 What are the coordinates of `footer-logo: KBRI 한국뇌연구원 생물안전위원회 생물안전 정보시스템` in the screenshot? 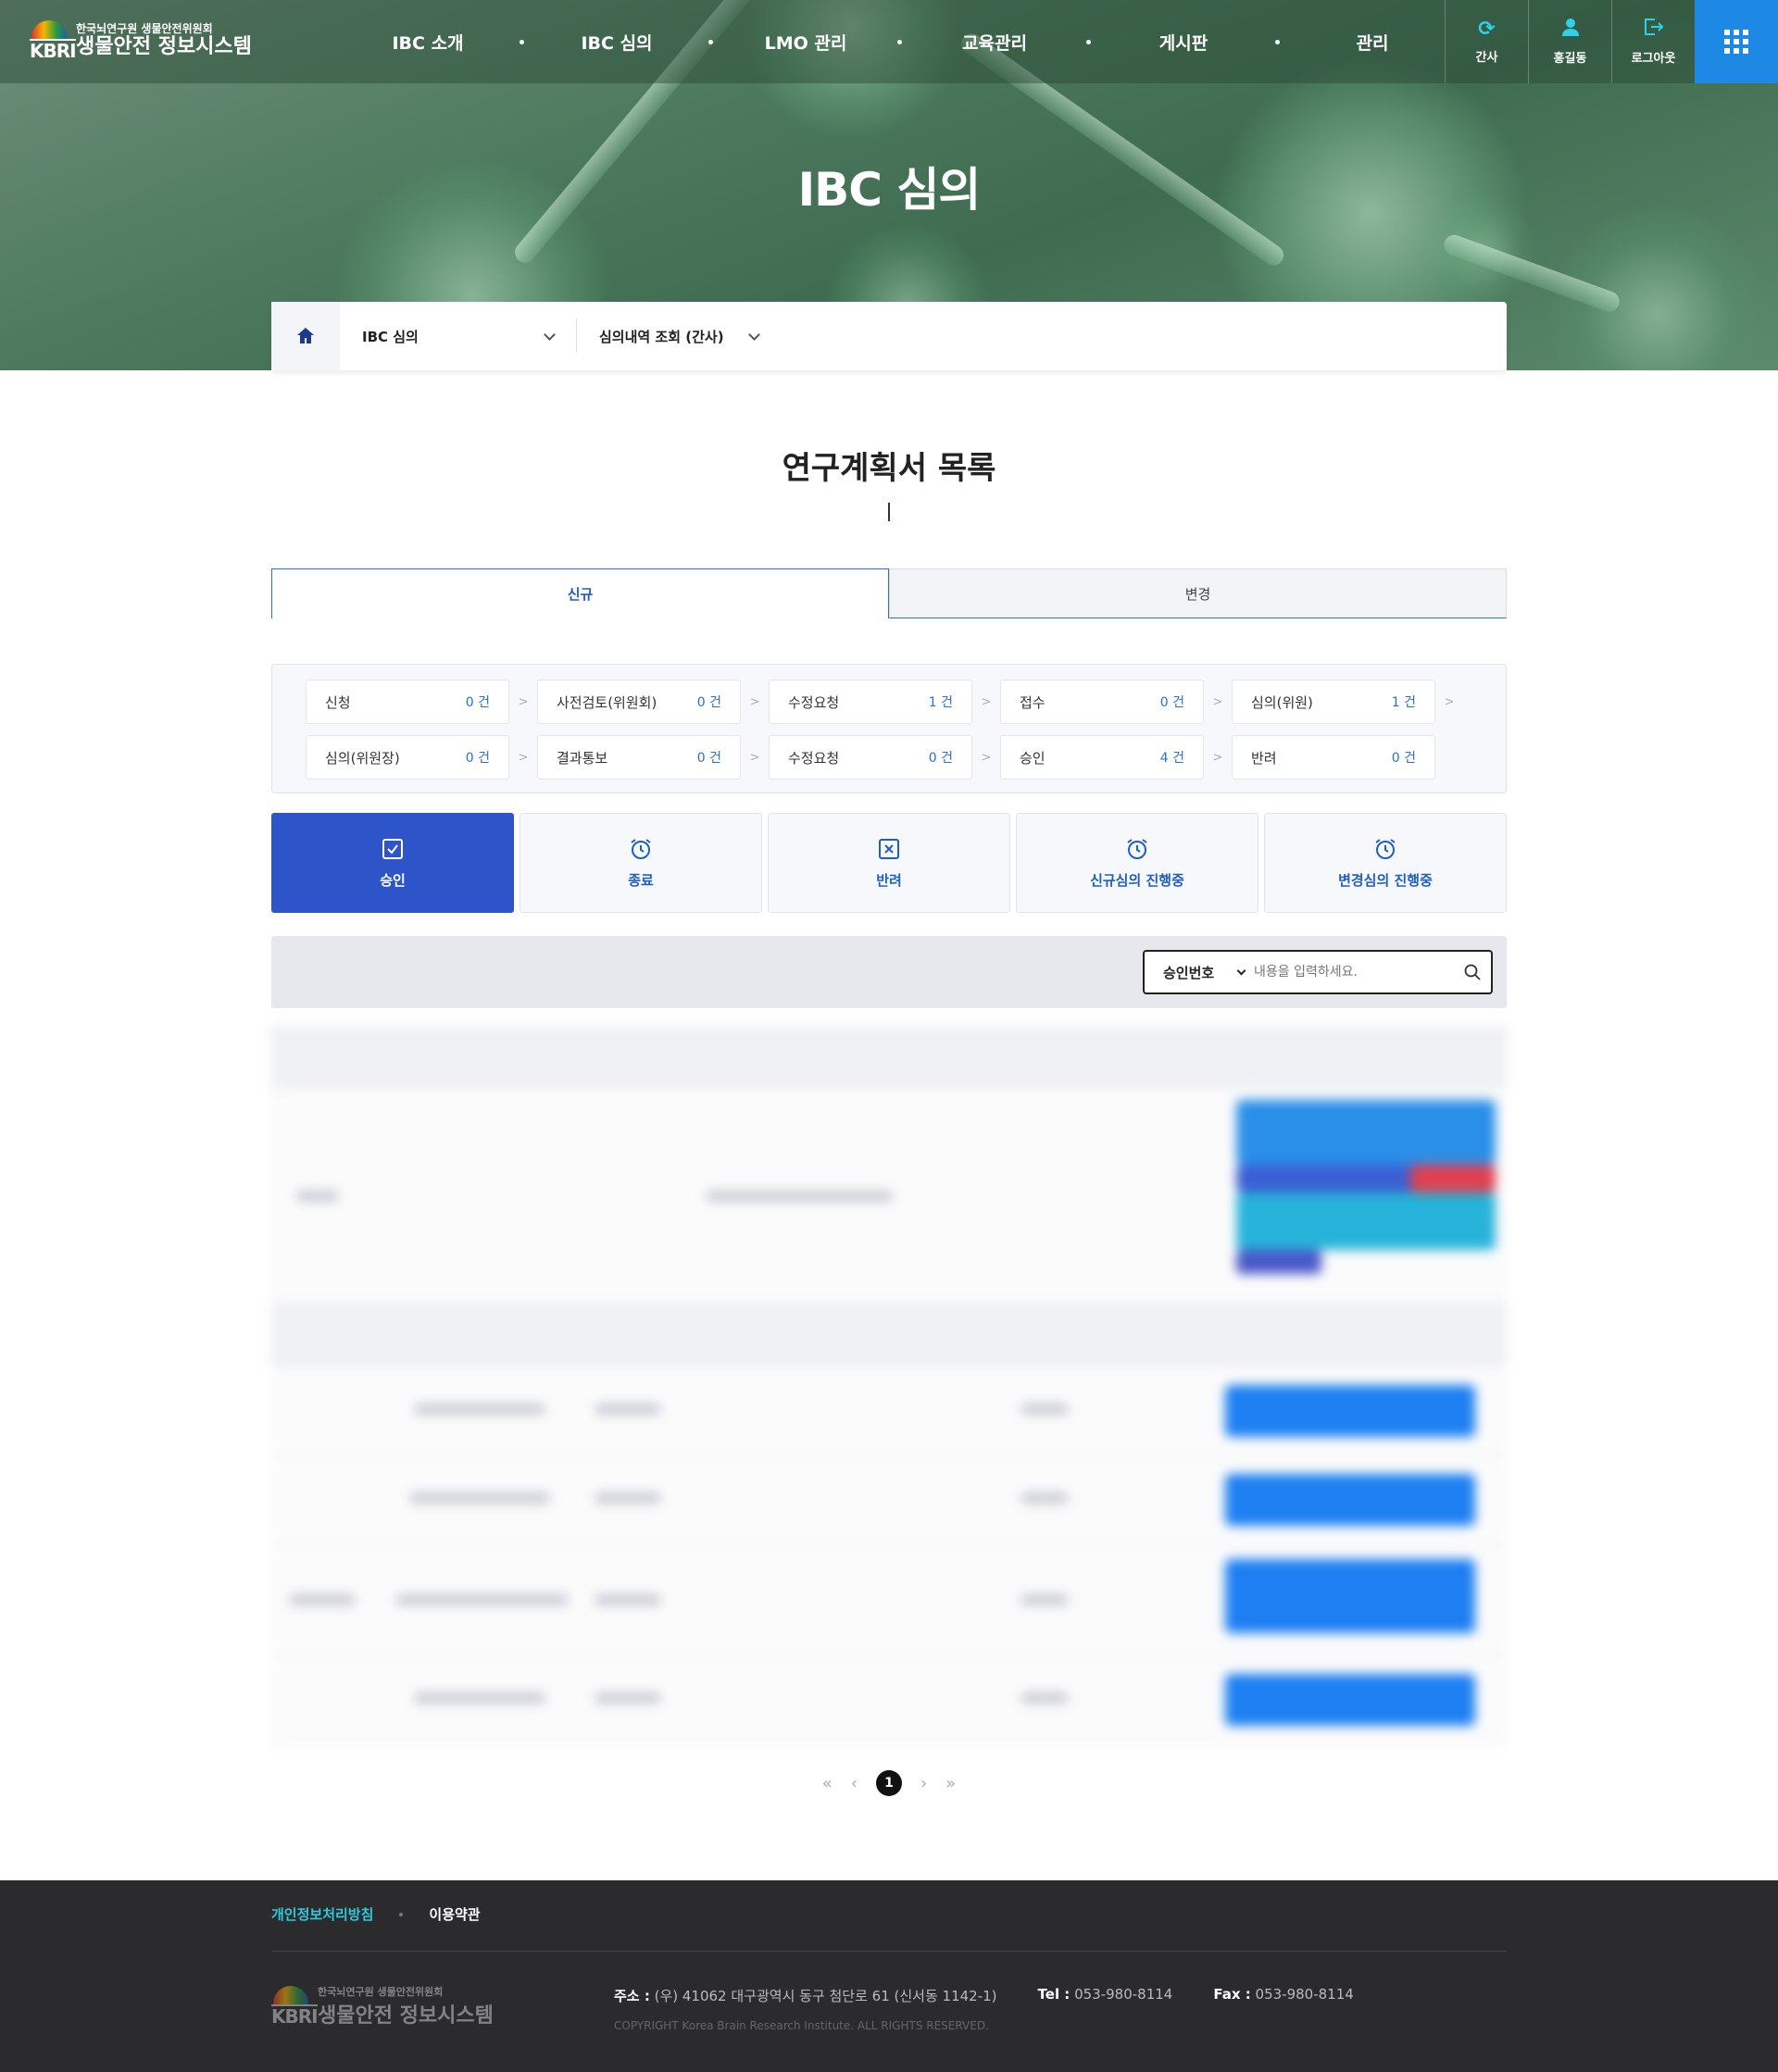 It's located at (383, 2007).